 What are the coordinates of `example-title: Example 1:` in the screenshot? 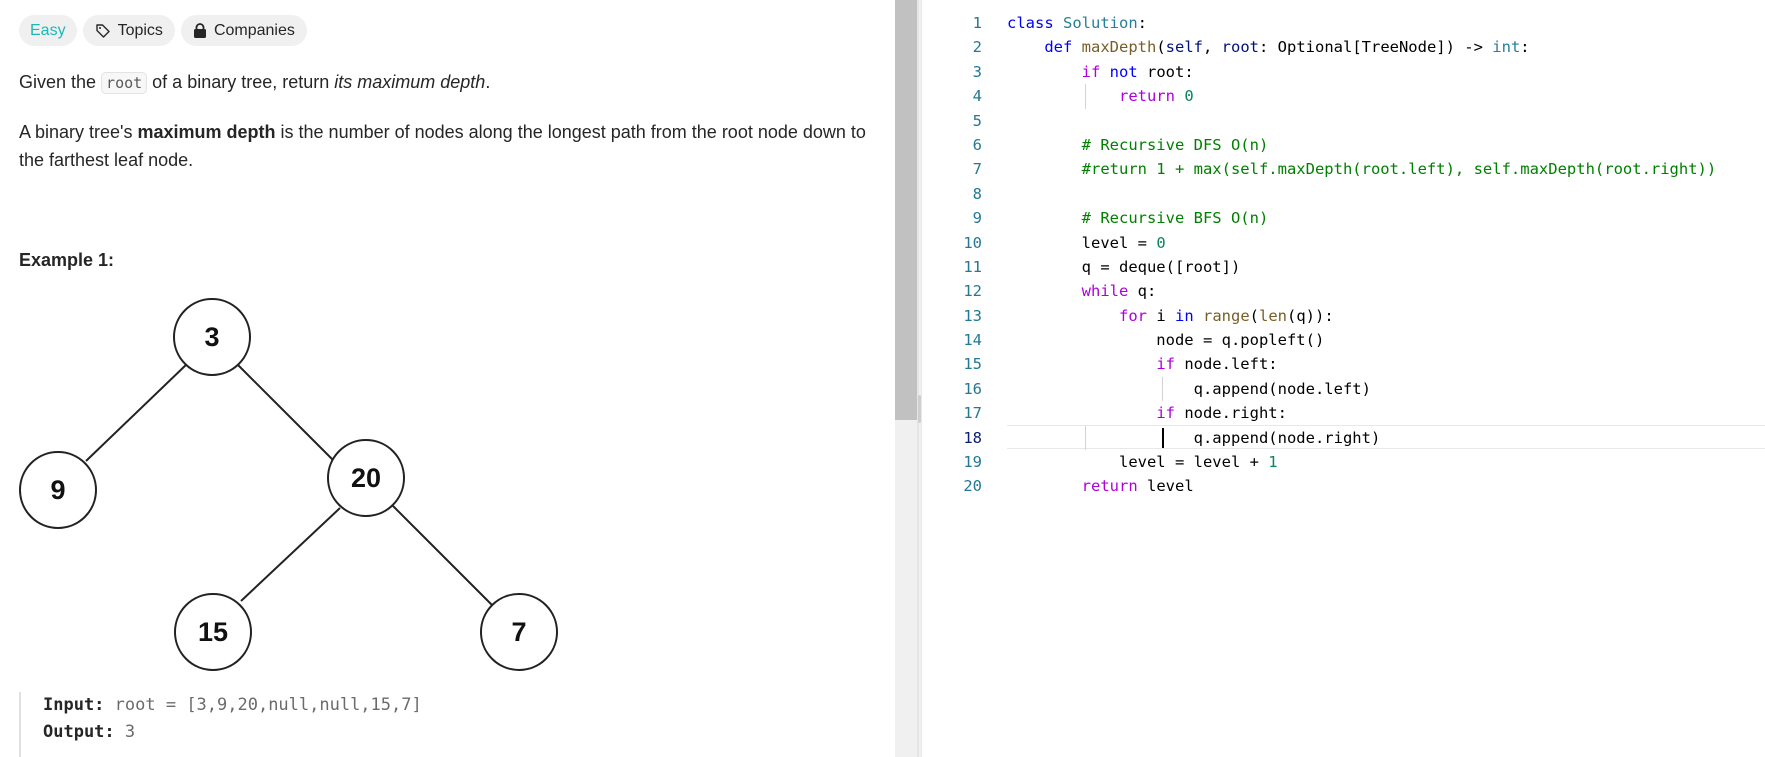 It's located at (67, 260).